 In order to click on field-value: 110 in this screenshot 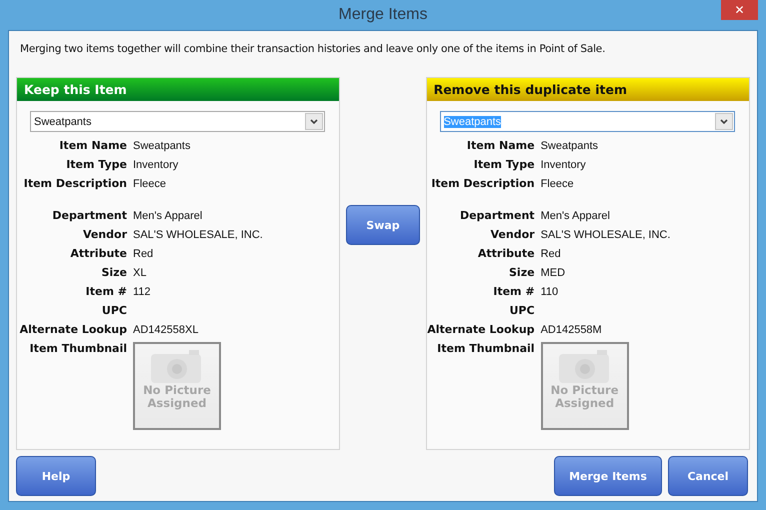, I will do `click(549, 292)`.